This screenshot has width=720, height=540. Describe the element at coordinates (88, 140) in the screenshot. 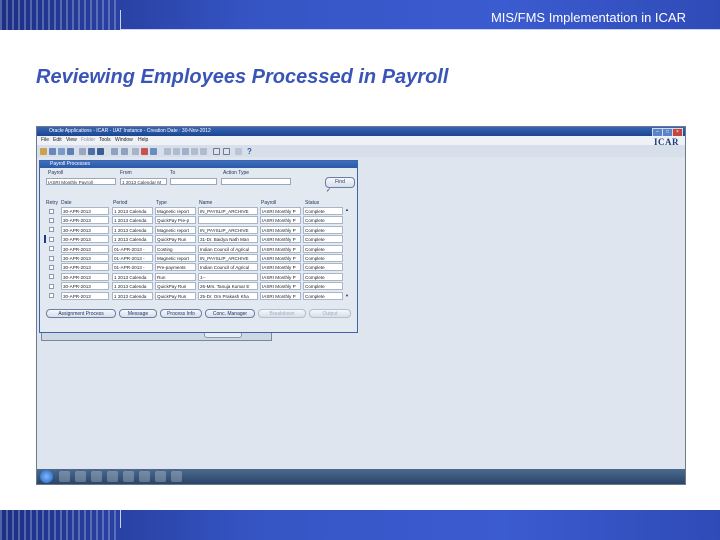

I see `menu-folder: Folder` at that location.